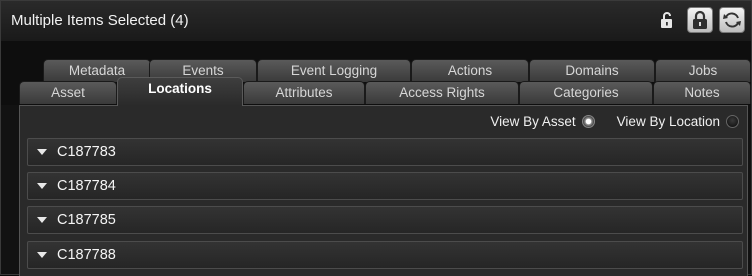 This screenshot has width=752, height=276. I want to click on location-row-label: C187784, so click(86, 186).